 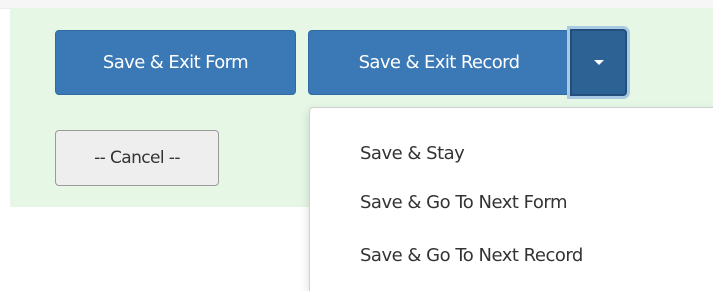 I want to click on cancel-button: -- Cancel --, so click(x=137, y=158).